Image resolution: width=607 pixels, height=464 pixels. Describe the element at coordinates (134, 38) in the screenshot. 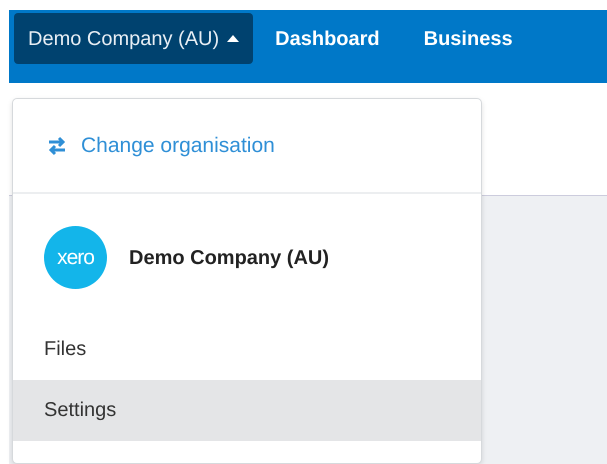

I see `organisation-switcher: Demo Company (AU)` at that location.